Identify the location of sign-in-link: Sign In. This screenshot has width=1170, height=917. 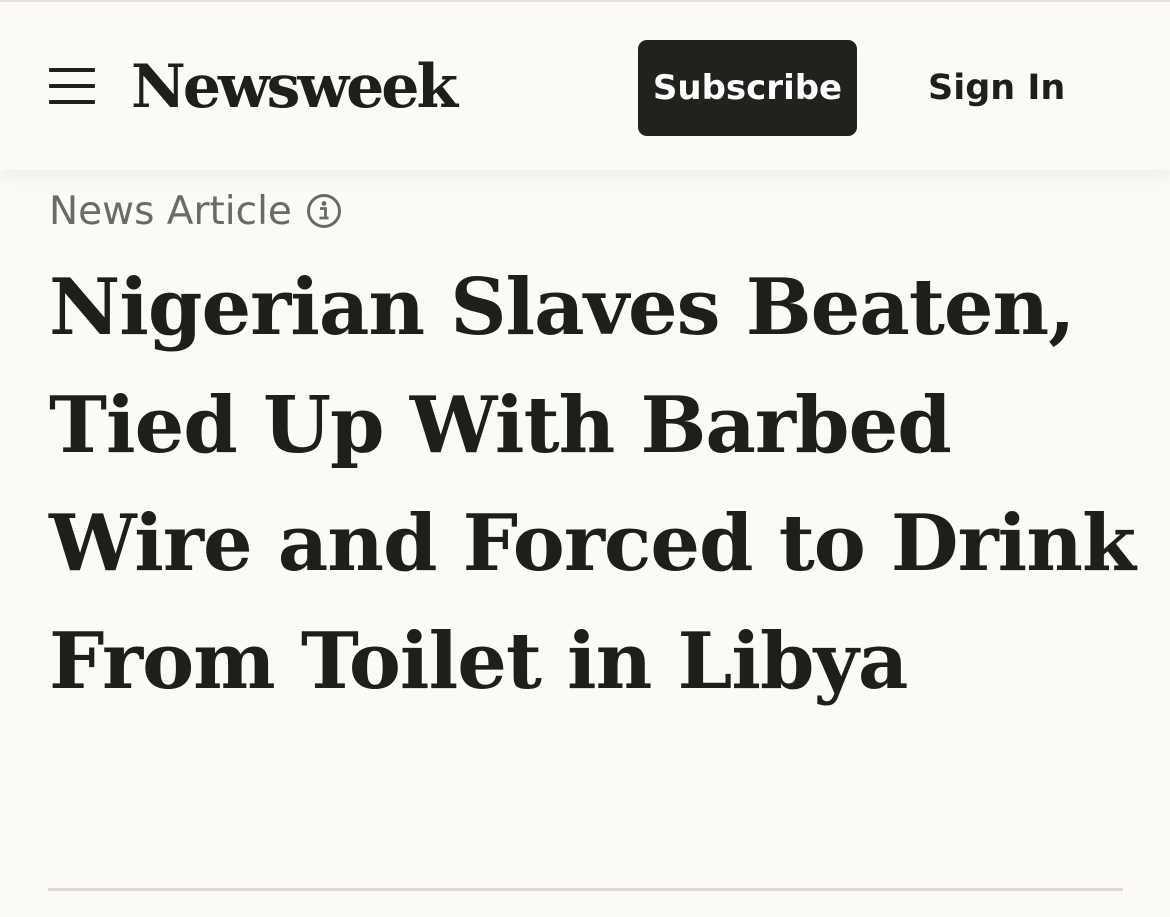
(996, 88).